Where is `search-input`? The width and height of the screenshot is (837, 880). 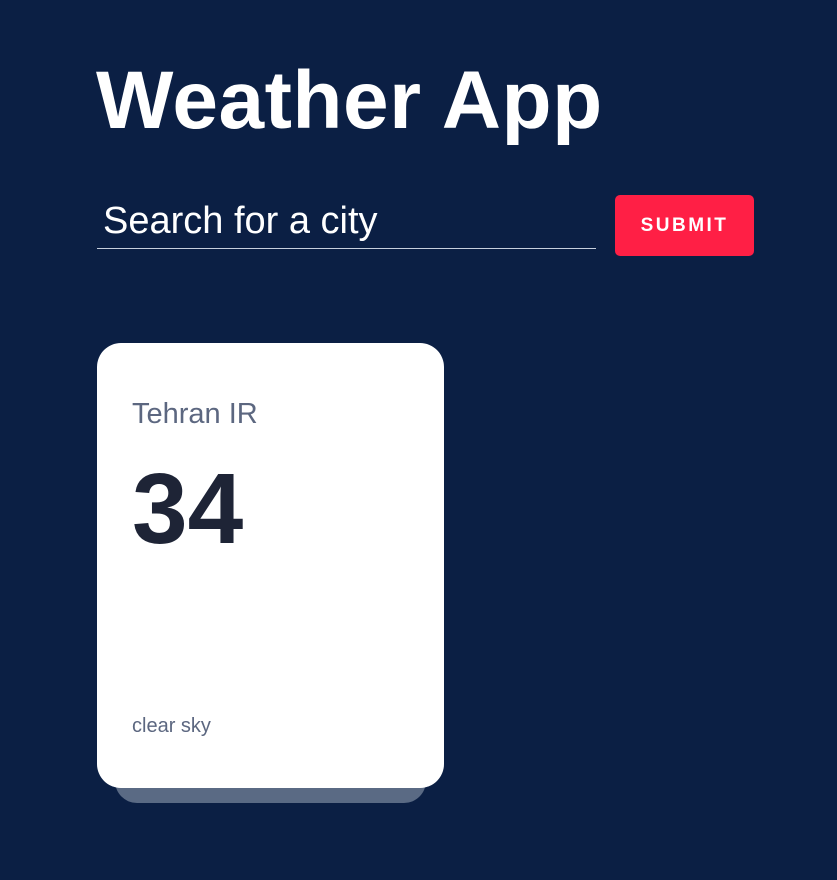 search-input is located at coordinates (346, 222).